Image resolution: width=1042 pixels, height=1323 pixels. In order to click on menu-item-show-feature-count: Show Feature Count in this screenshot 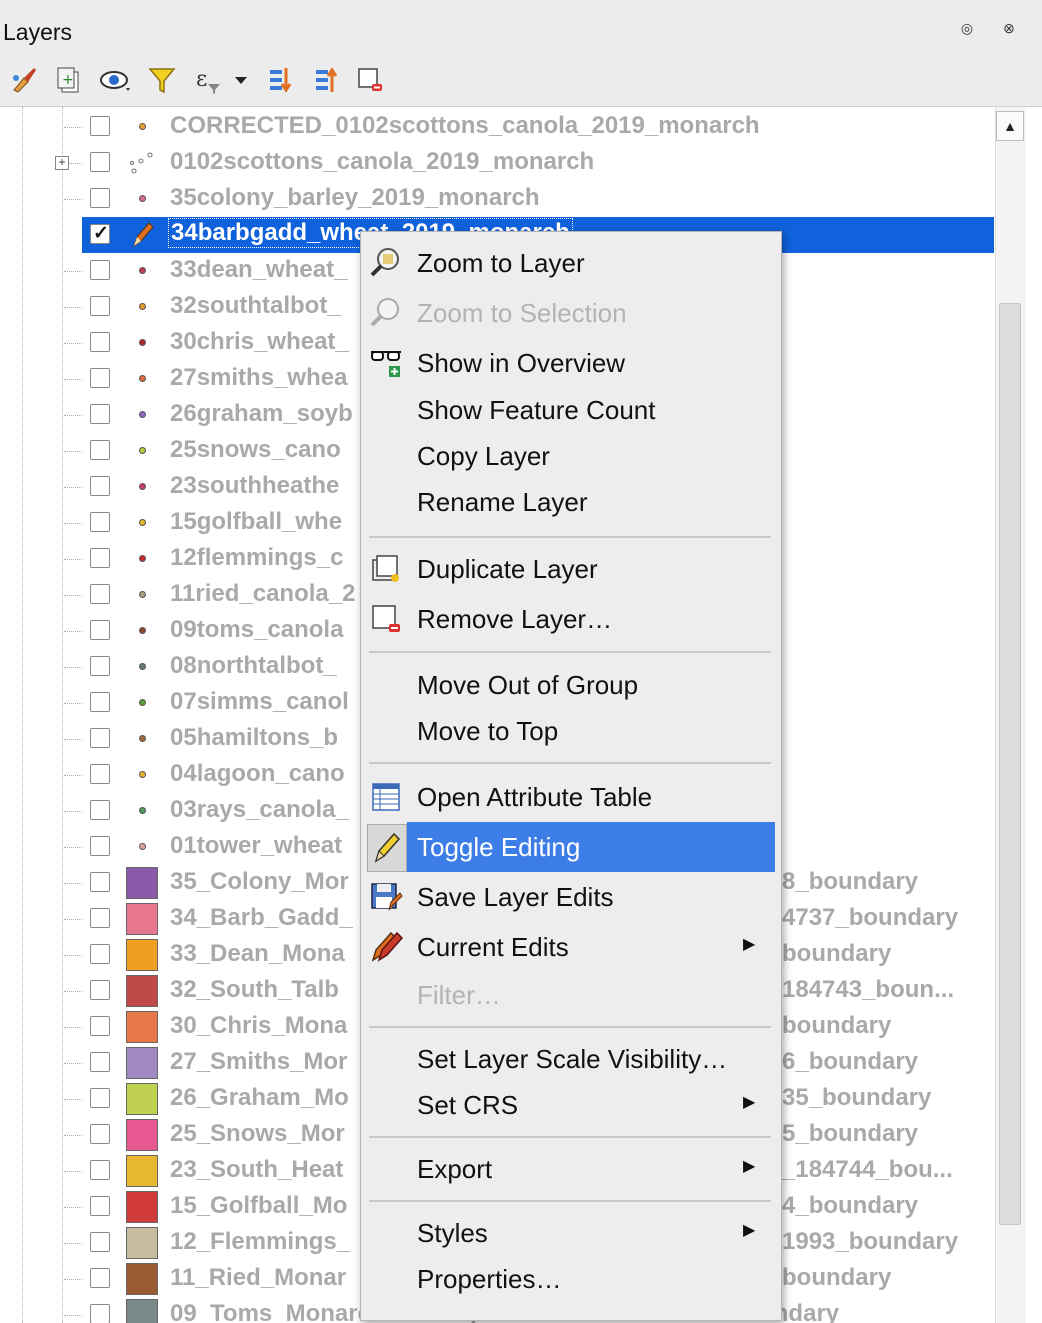, I will do `click(571, 410)`.